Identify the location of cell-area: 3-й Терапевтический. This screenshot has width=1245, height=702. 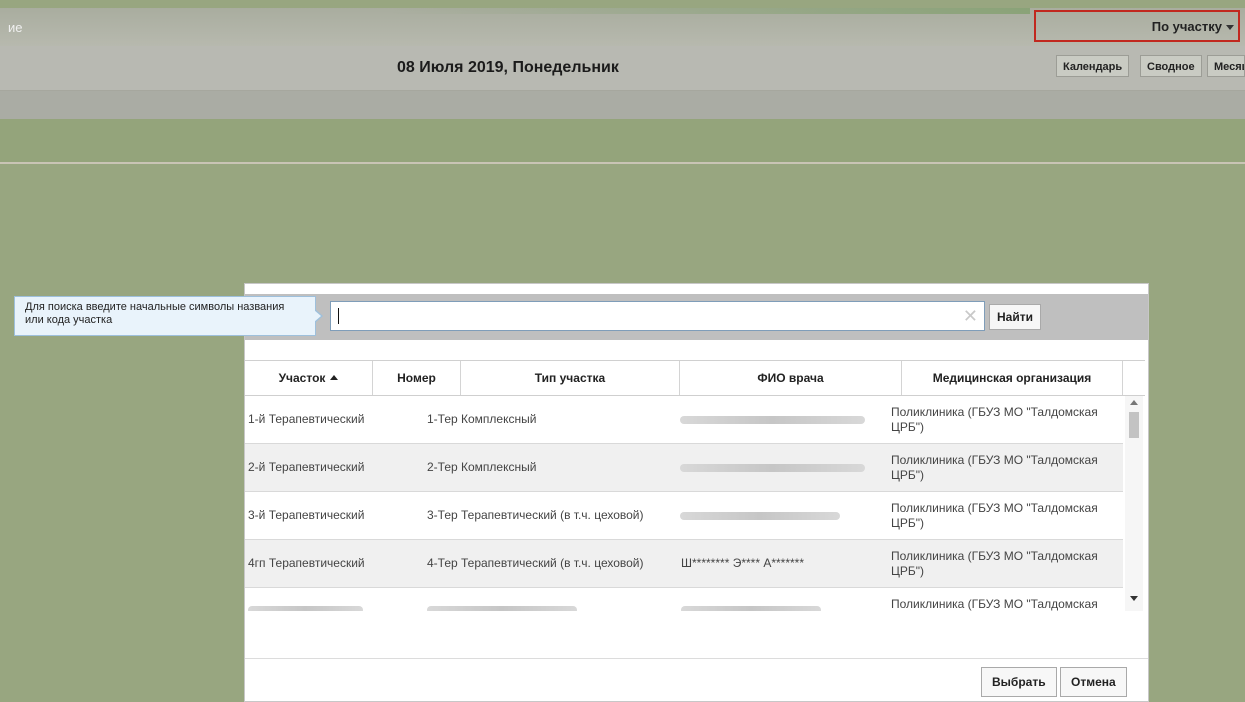
(306, 515).